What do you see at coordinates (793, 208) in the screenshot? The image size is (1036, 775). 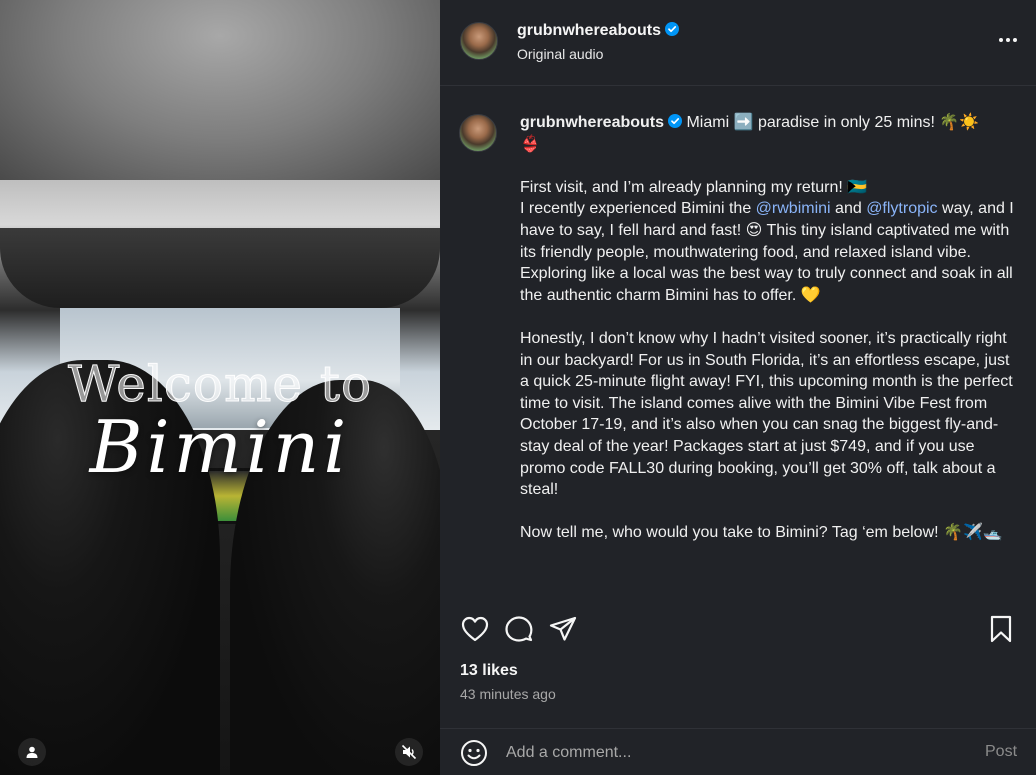 I see `mention-rwbimini: @rwbimini` at bounding box center [793, 208].